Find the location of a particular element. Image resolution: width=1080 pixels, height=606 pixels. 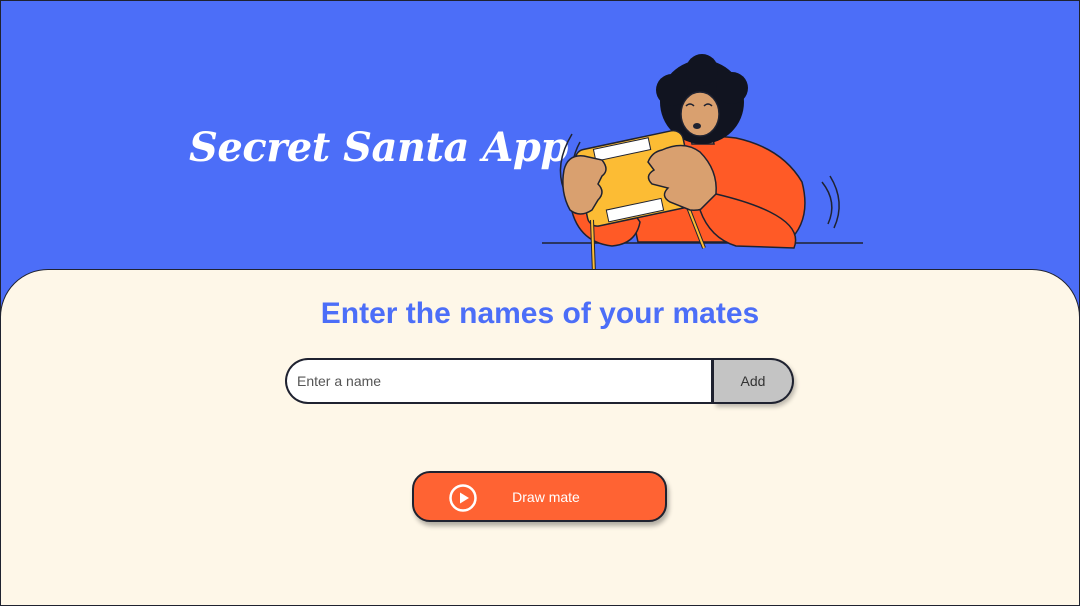

play-circle-icon is located at coordinates (463, 498).